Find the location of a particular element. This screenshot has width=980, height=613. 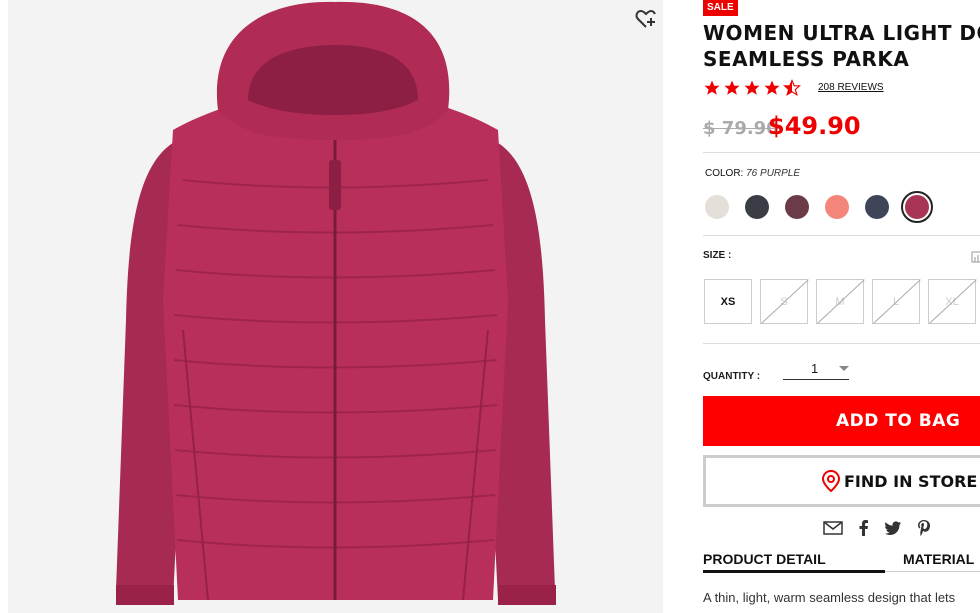

quantity-label: QUANTITY : is located at coordinates (732, 376).